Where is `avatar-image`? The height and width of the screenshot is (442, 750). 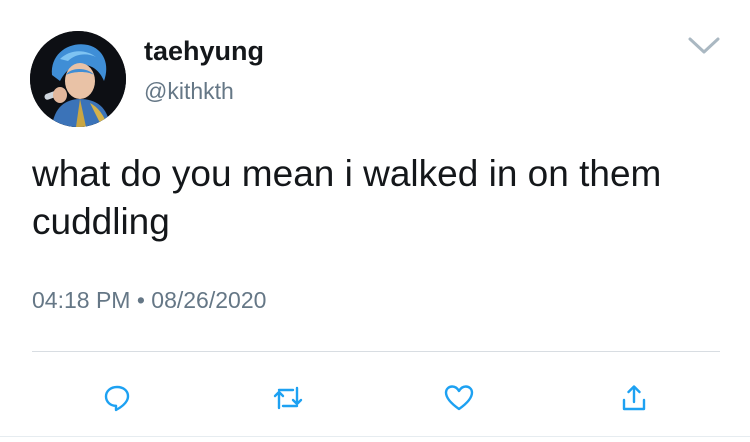
avatar-image is located at coordinates (78, 79).